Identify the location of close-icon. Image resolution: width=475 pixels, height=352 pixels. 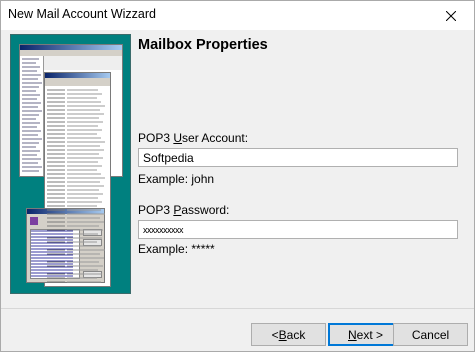
(451, 15).